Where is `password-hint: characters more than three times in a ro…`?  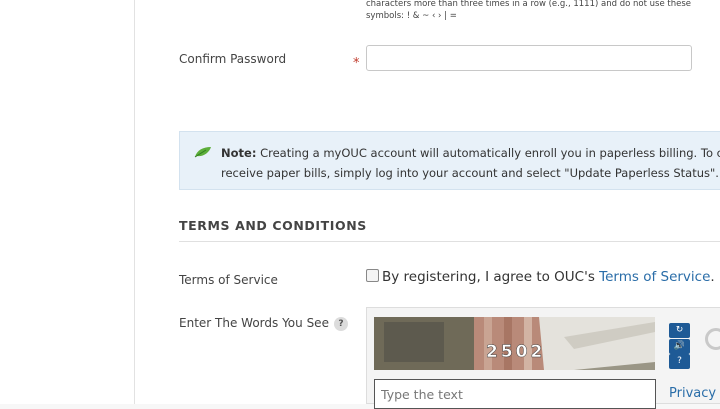 password-hint: characters more than three times in a ro… is located at coordinates (528, 10).